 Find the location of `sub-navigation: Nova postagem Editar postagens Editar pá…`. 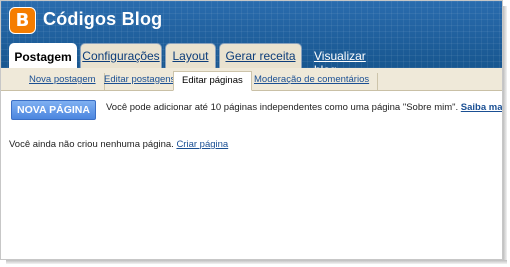

sub-navigation: Nova postagem Editar postagens Editar pá… is located at coordinates (251, 79).